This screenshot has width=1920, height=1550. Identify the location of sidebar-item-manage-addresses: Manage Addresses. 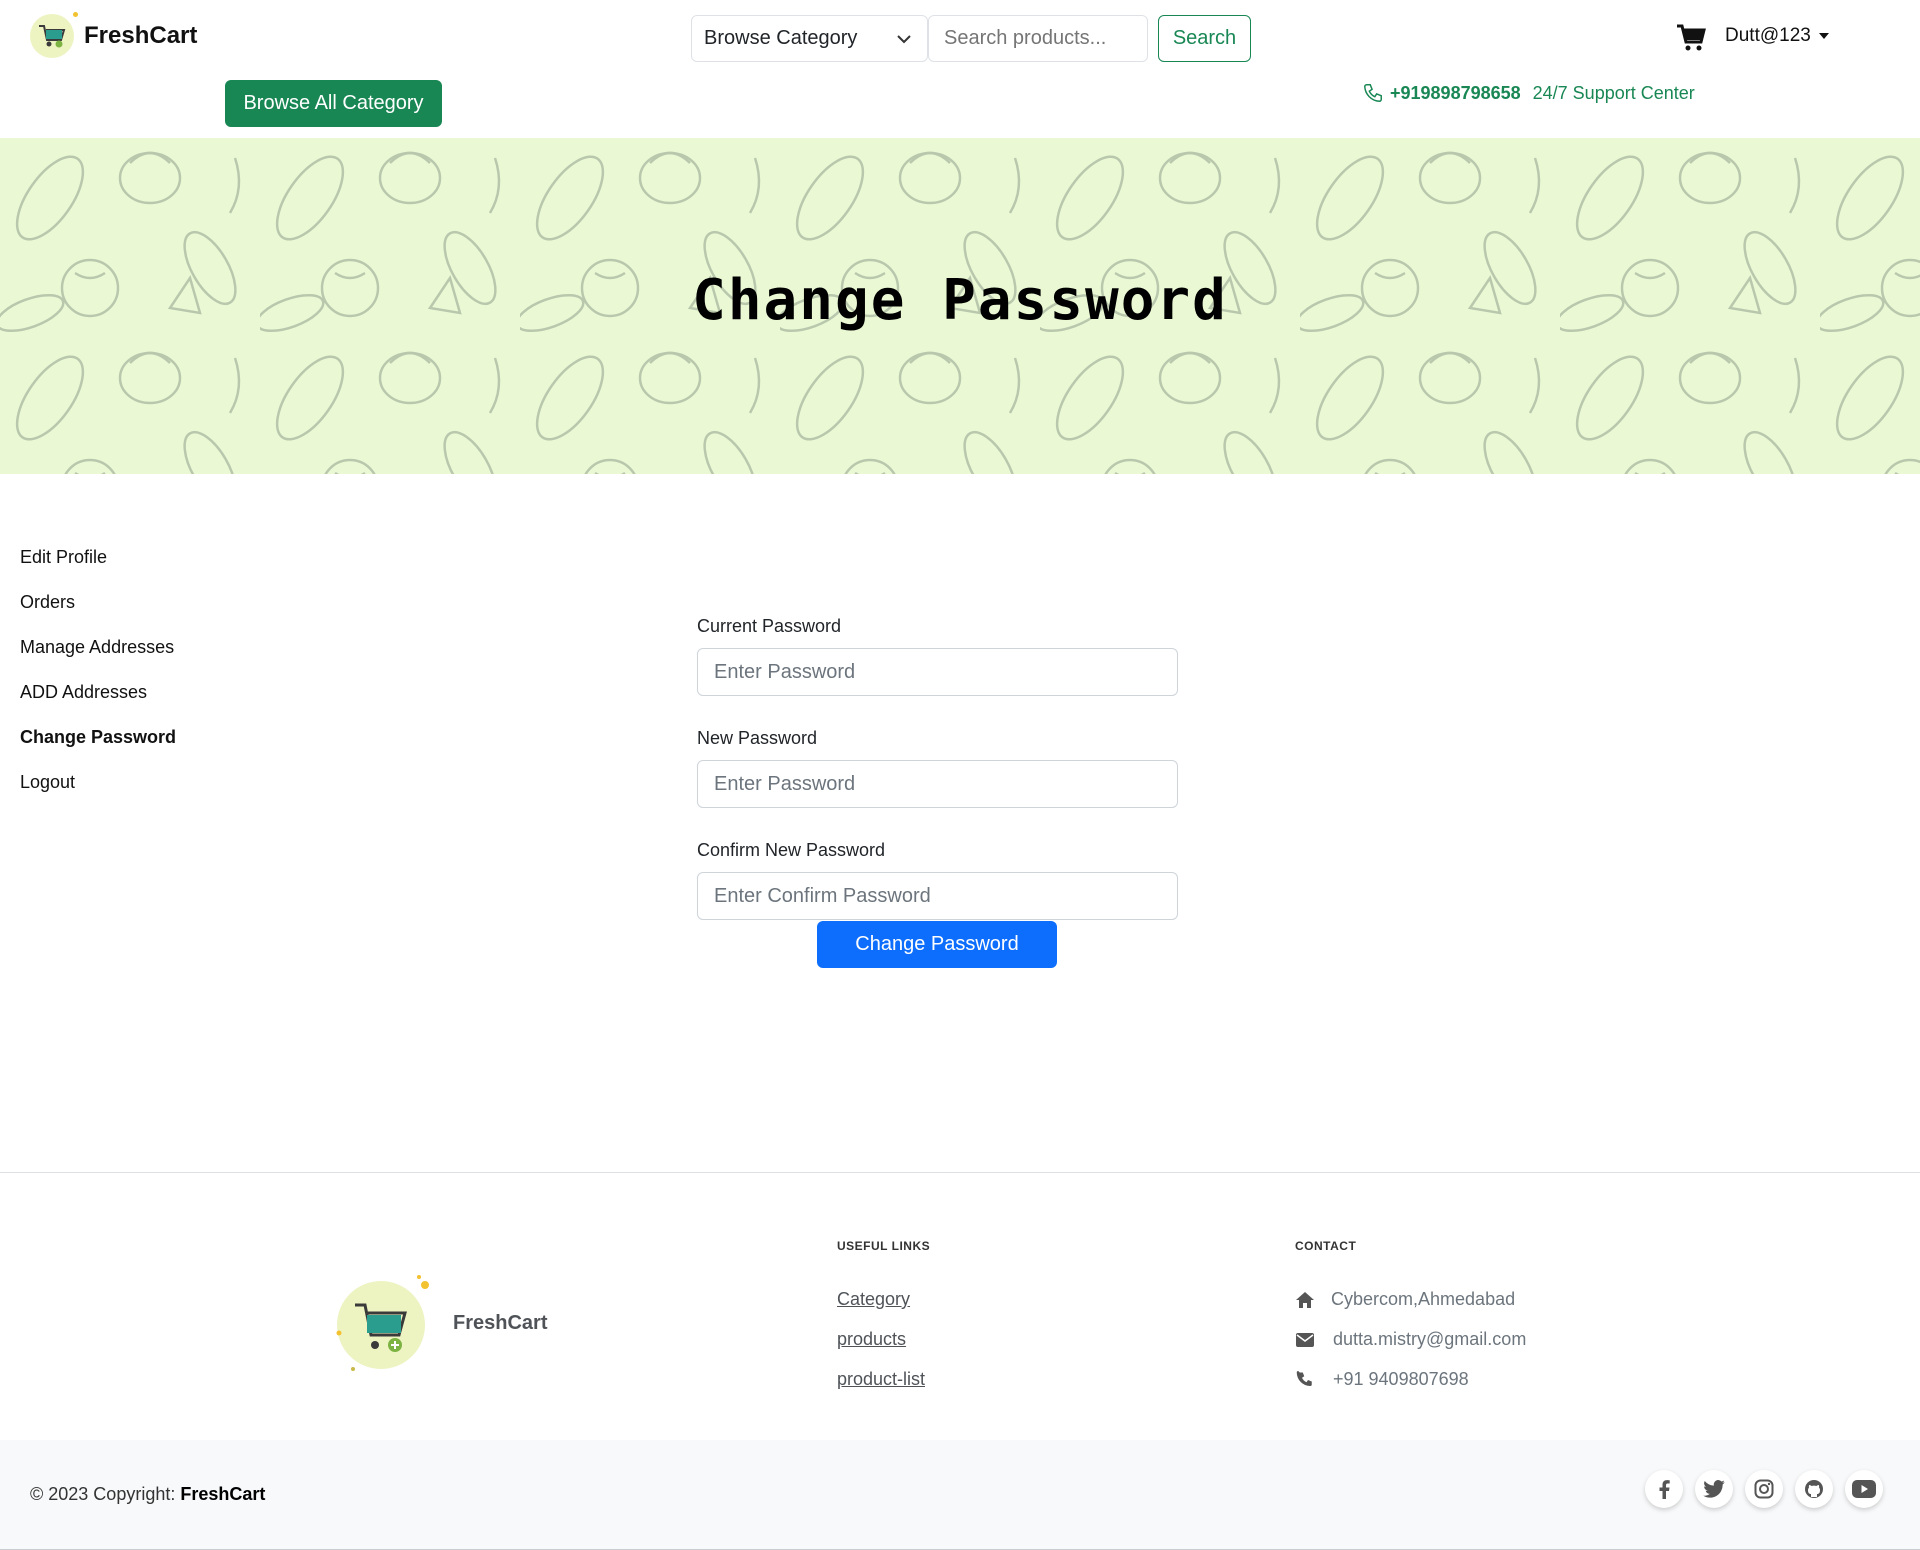
(98, 655).